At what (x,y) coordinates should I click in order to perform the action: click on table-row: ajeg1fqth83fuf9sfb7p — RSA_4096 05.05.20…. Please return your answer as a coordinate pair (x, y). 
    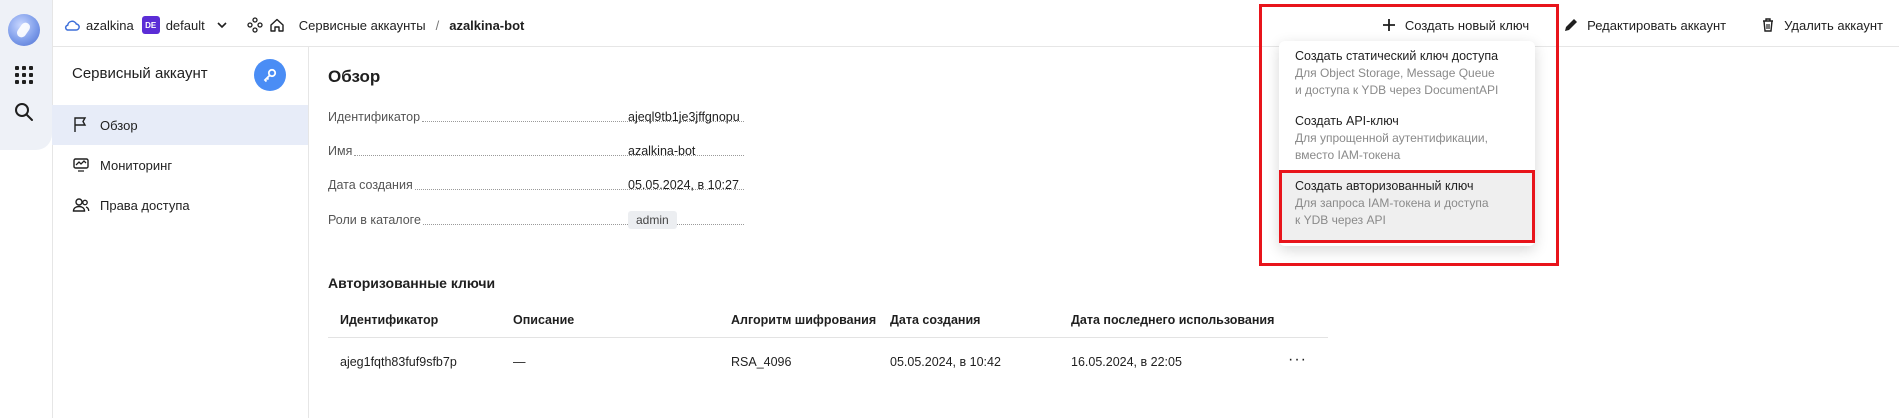
    Looking at the image, I should click on (828, 363).